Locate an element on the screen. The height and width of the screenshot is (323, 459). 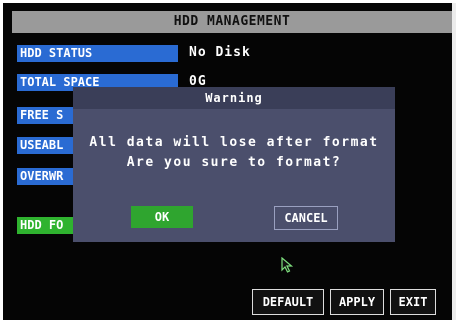
apply-button: APPLY is located at coordinates (357, 302).